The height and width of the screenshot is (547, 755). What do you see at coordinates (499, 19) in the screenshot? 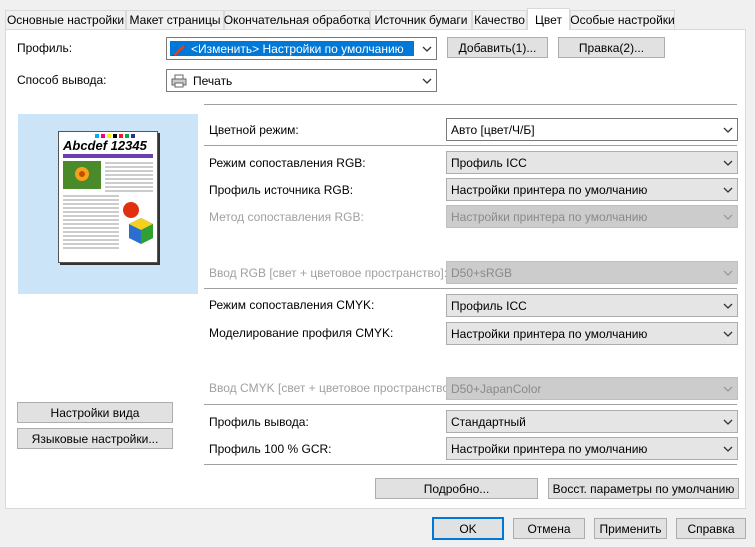
I see `tab-quality: Качество` at bounding box center [499, 19].